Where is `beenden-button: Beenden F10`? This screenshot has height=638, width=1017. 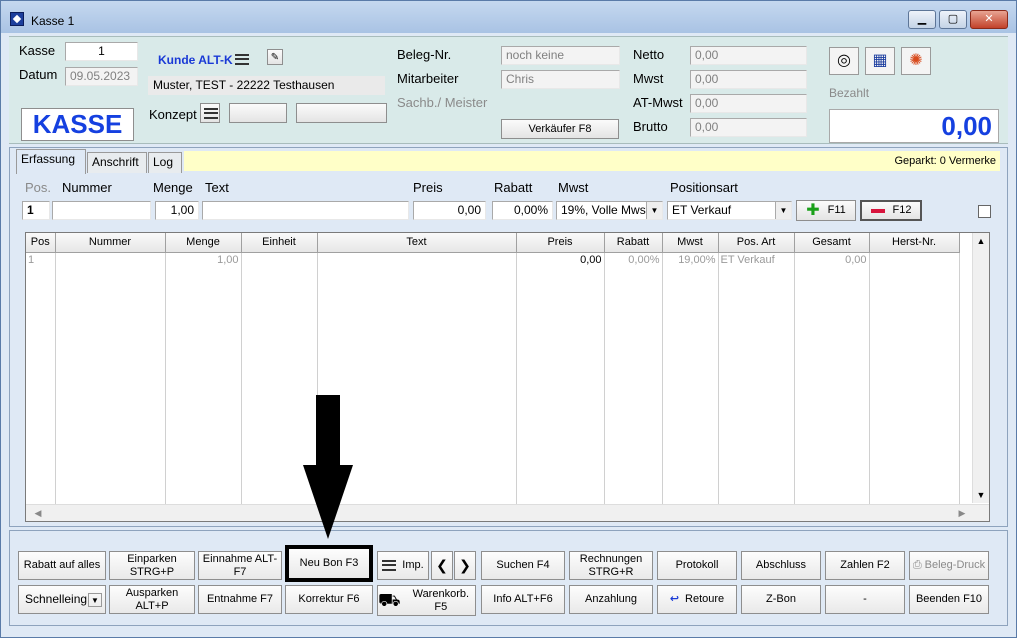
beenden-button: Beenden F10 is located at coordinates (949, 599).